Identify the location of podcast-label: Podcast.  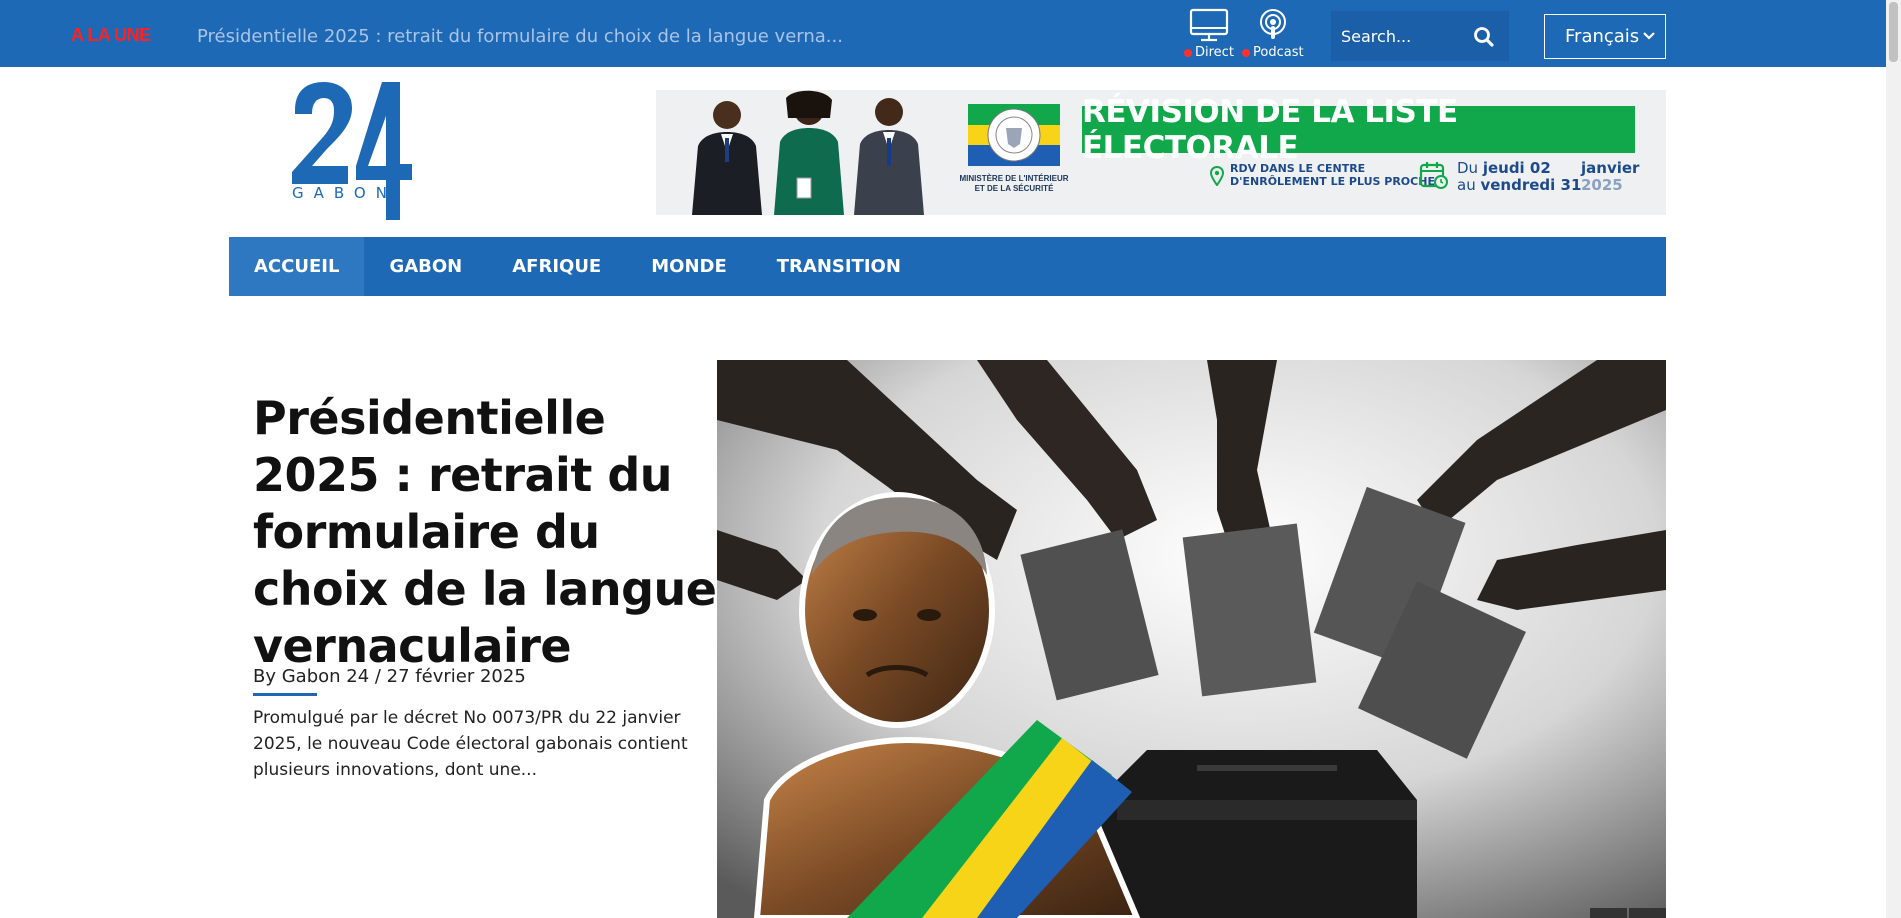
(1278, 52).